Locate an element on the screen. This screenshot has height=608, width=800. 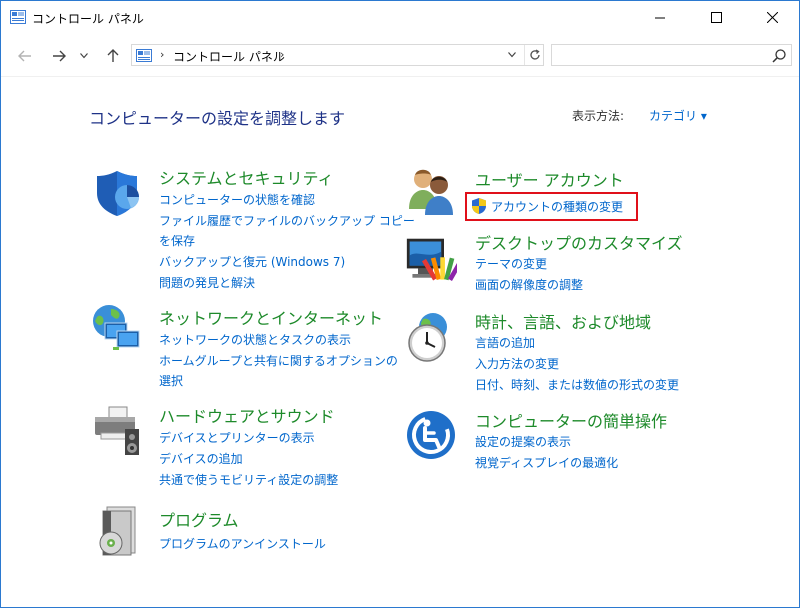
maximize-button is located at coordinates (716, 17).